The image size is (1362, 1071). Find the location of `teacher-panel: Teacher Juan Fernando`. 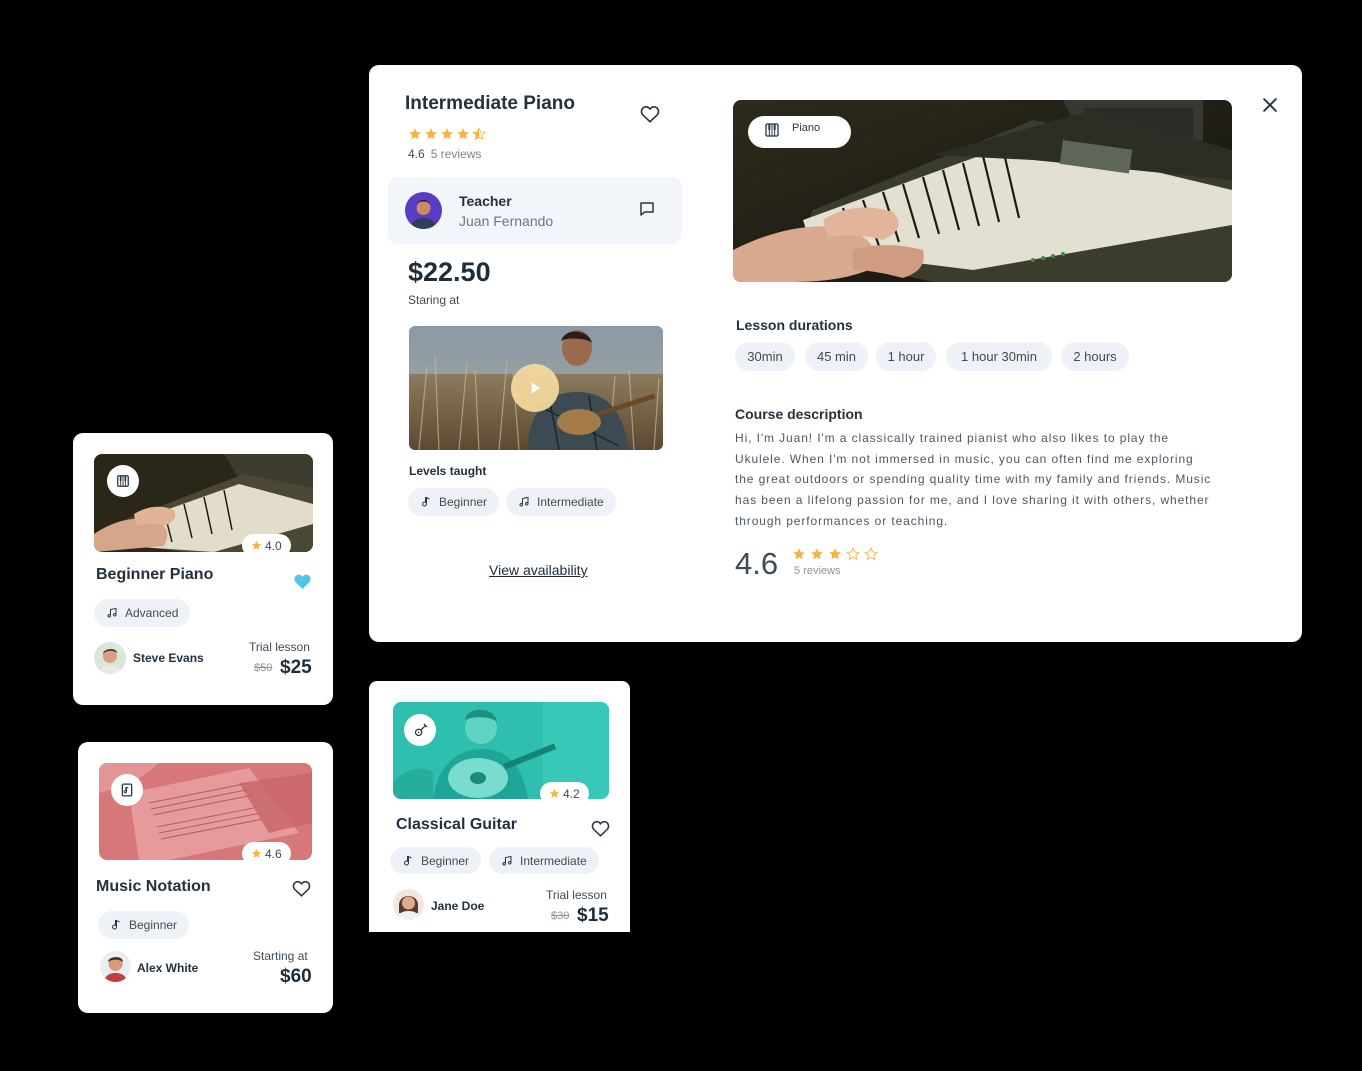

teacher-panel: Teacher Juan Fernando is located at coordinates (535, 210).